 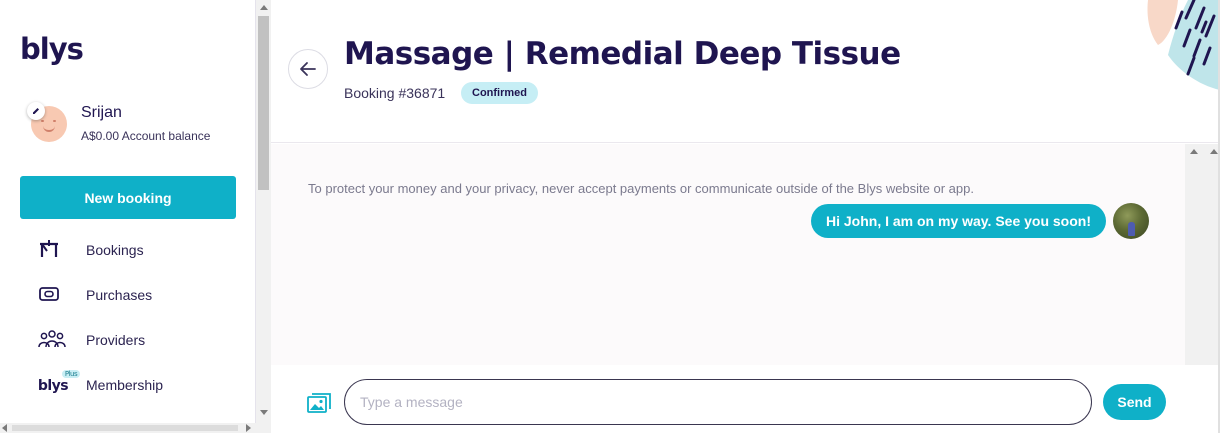 I want to click on message-bubble: Hi John, I am on my way. See you soon!, so click(x=958, y=221).